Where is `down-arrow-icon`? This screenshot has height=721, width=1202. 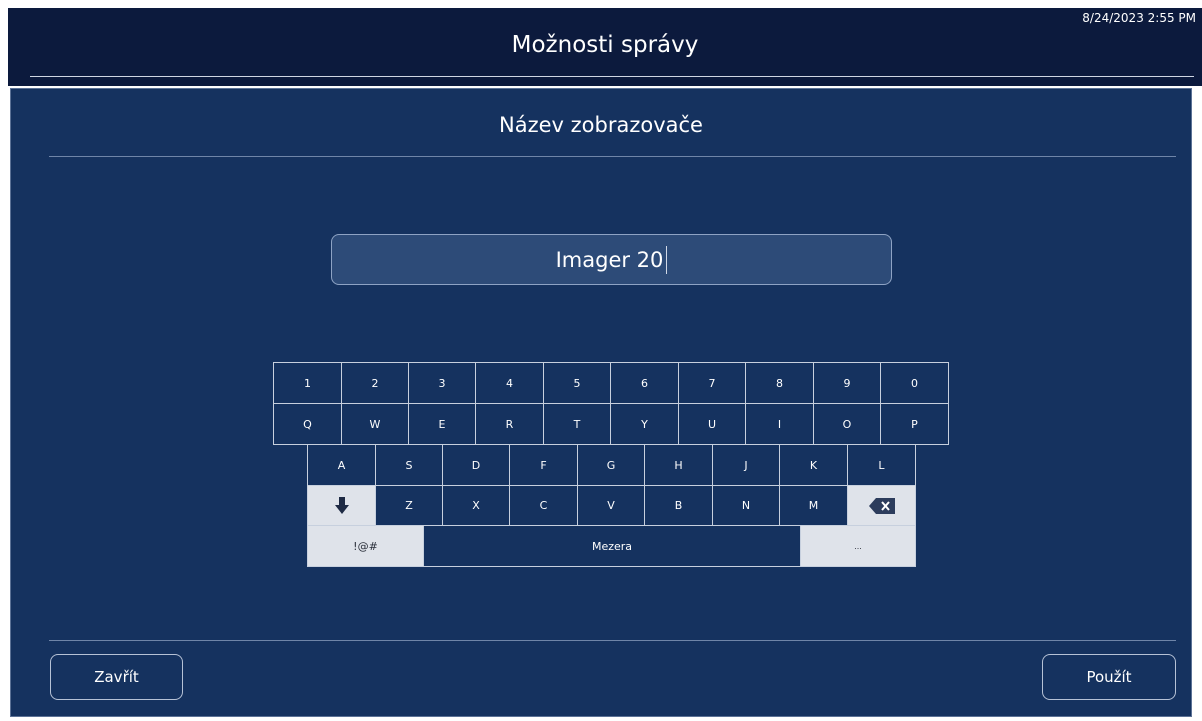 down-arrow-icon is located at coordinates (341, 505).